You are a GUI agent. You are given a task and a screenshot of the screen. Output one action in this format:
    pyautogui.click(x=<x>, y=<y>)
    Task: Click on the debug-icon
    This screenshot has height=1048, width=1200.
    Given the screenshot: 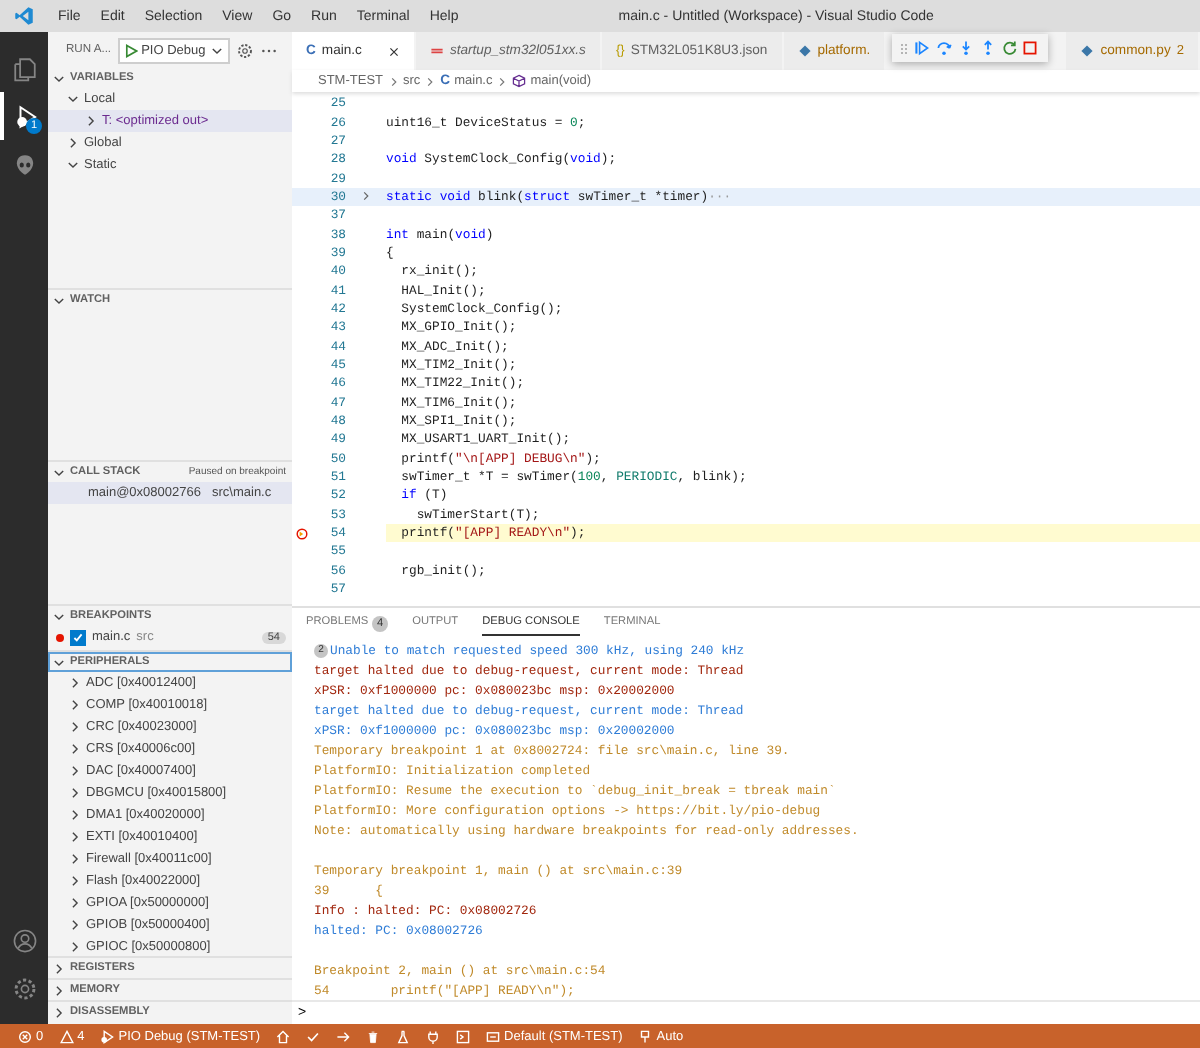 What is the action you would take?
    pyautogui.click(x=107, y=1036)
    